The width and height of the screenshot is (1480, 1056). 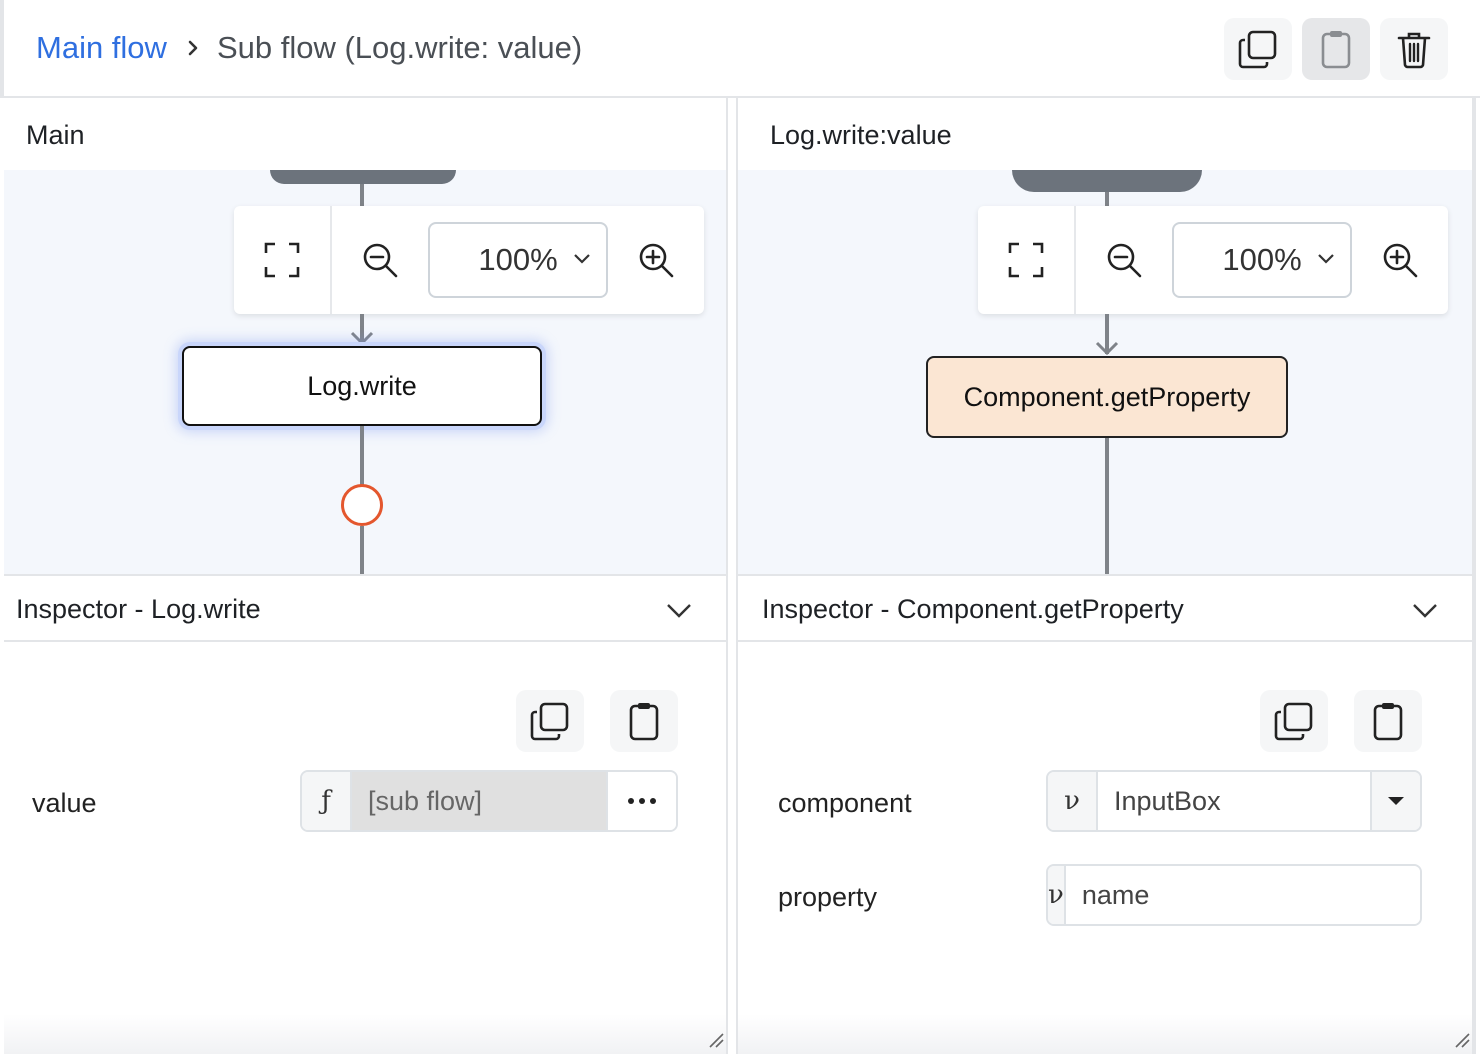 I want to click on breadcrumb-current: Sub flow (Log.write: value), so click(x=399, y=47).